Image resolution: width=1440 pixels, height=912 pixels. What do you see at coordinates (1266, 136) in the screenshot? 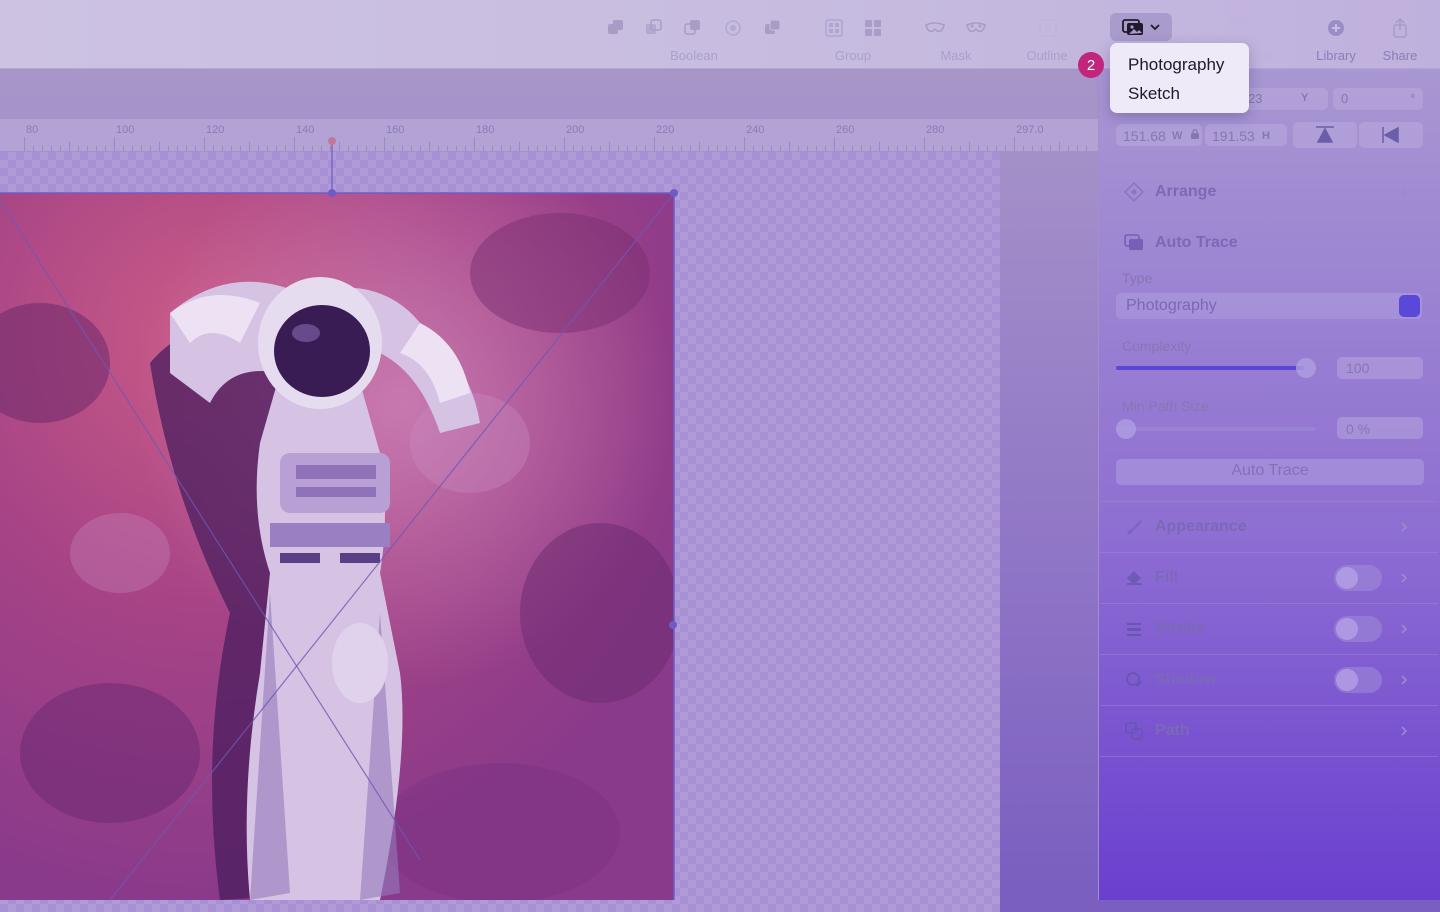
I see `height-label: H` at bounding box center [1266, 136].